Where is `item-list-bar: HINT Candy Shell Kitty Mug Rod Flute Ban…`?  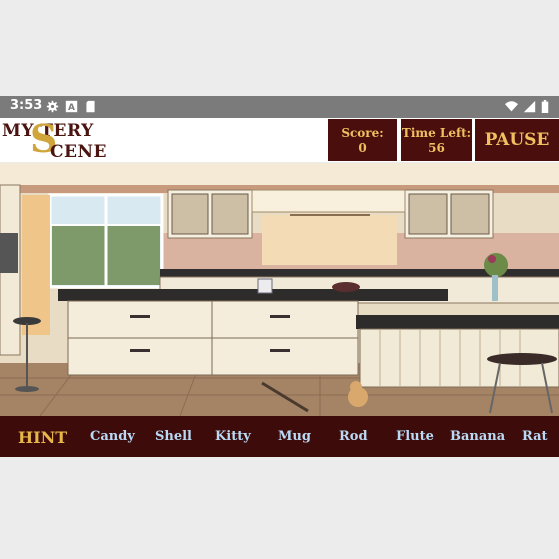 item-list-bar: HINT Candy Shell Kitty Mug Rod Flute Ban… is located at coordinates (279, 436).